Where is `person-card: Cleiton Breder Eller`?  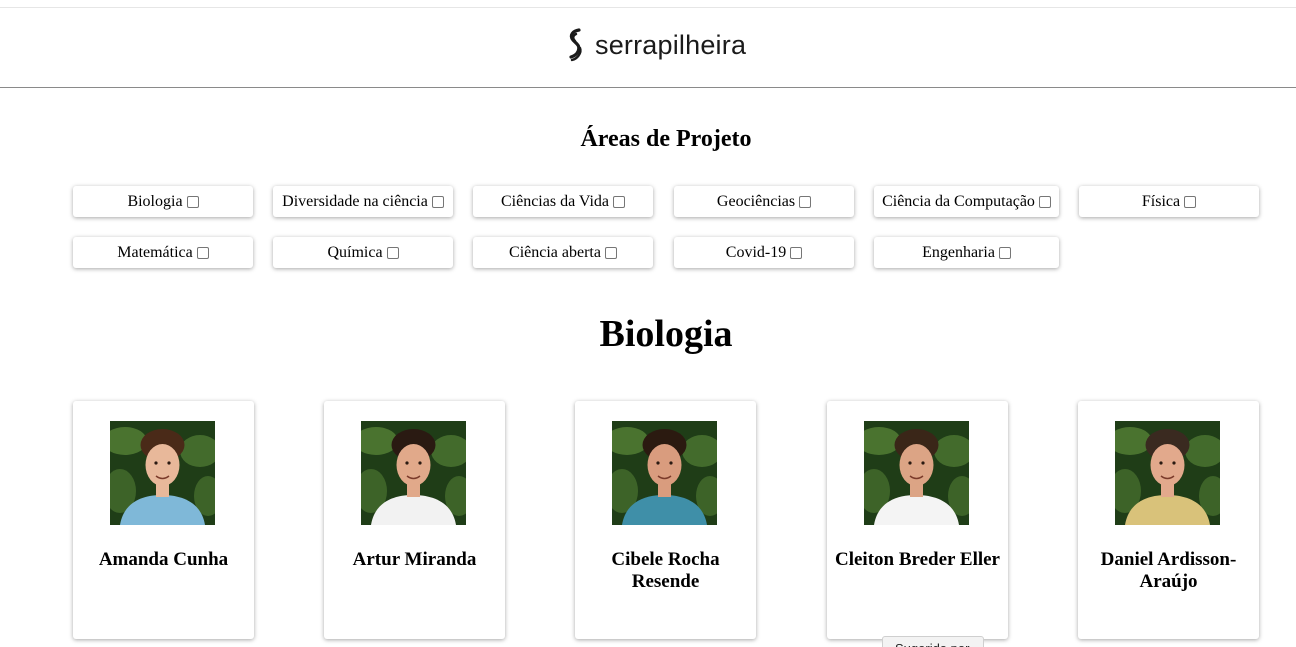
person-card: Cleiton Breder Eller is located at coordinates (917, 520).